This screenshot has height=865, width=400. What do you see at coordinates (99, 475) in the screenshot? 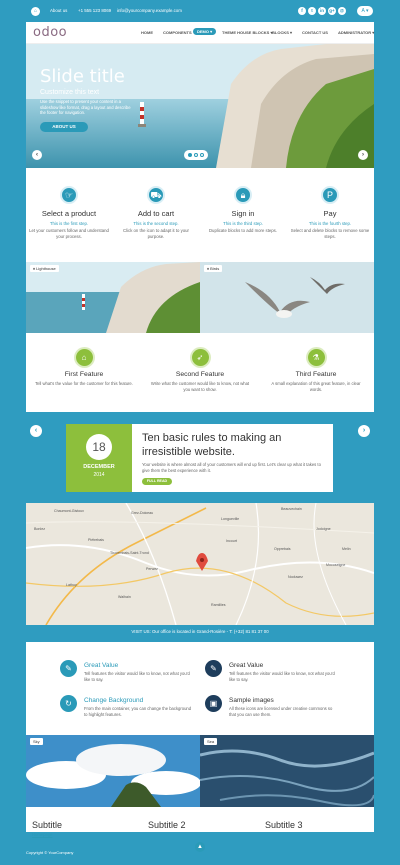
I see `date-year: 2014` at bounding box center [99, 475].